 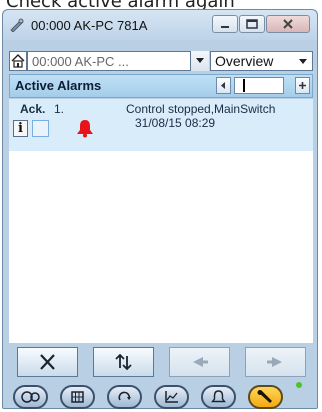 I want to click on alarm-number: 1., so click(x=59, y=109).